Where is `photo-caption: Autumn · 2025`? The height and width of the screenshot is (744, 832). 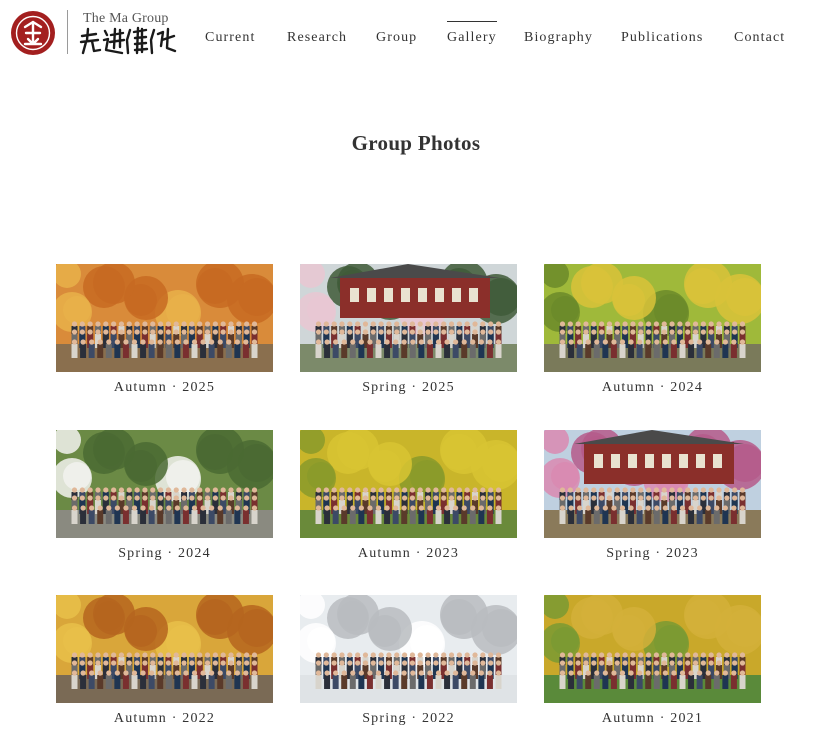
photo-caption: Autumn · 2025 is located at coordinates (164, 387).